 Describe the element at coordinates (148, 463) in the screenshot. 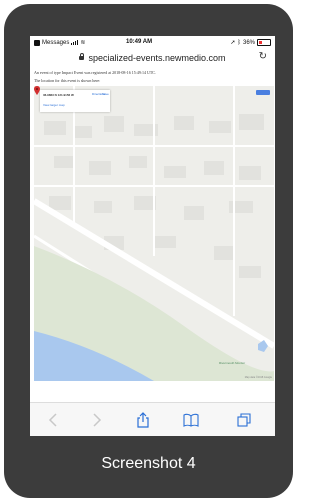

I see `screenshot-caption: Screenshot 4` at that location.